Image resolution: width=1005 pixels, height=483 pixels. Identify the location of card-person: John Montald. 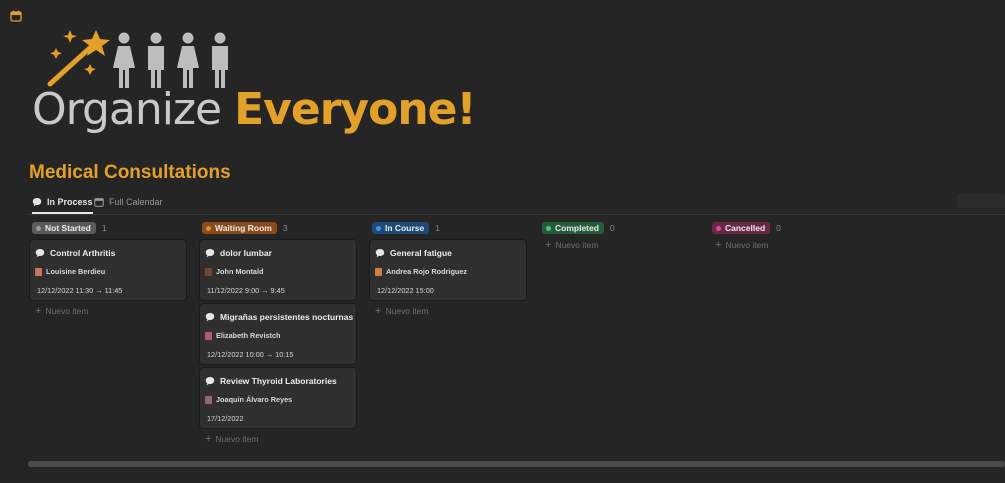
(234, 271).